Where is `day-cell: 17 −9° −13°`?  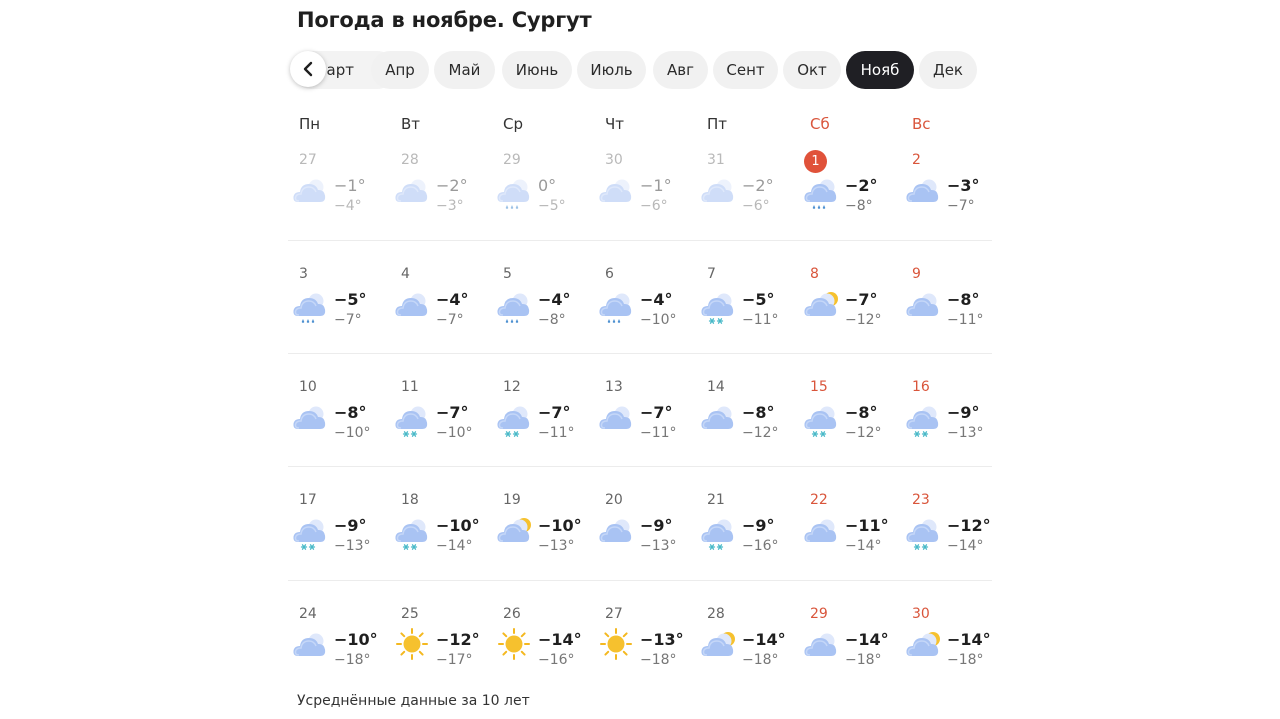 day-cell: 17 −9° −13° is located at coordinates (338, 537).